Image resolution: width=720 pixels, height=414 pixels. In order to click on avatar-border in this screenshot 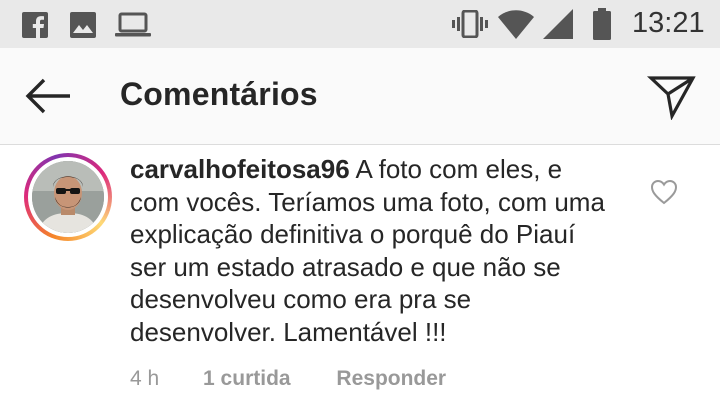, I will do `click(68, 197)`.